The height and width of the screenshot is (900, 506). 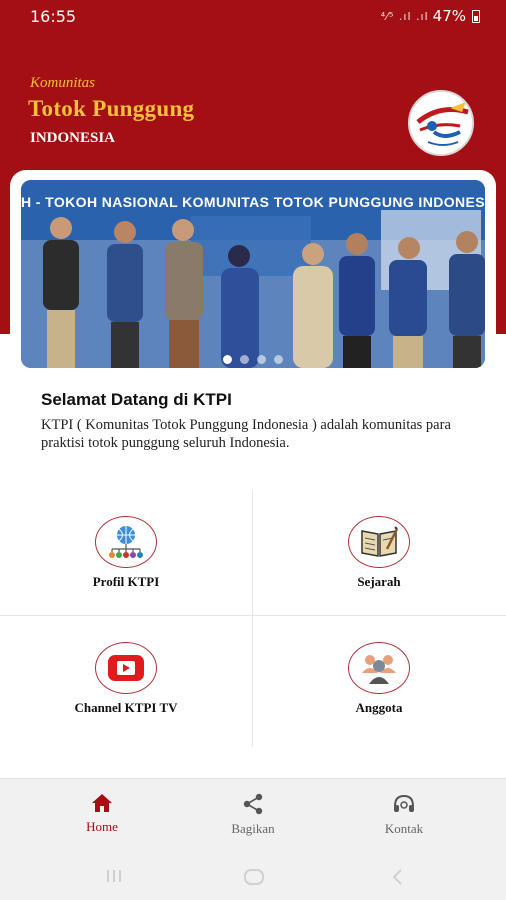 What do you see at coordinates (397, 877) in the screenshot?
I see `back-icon` at bounding box center [397, 877].